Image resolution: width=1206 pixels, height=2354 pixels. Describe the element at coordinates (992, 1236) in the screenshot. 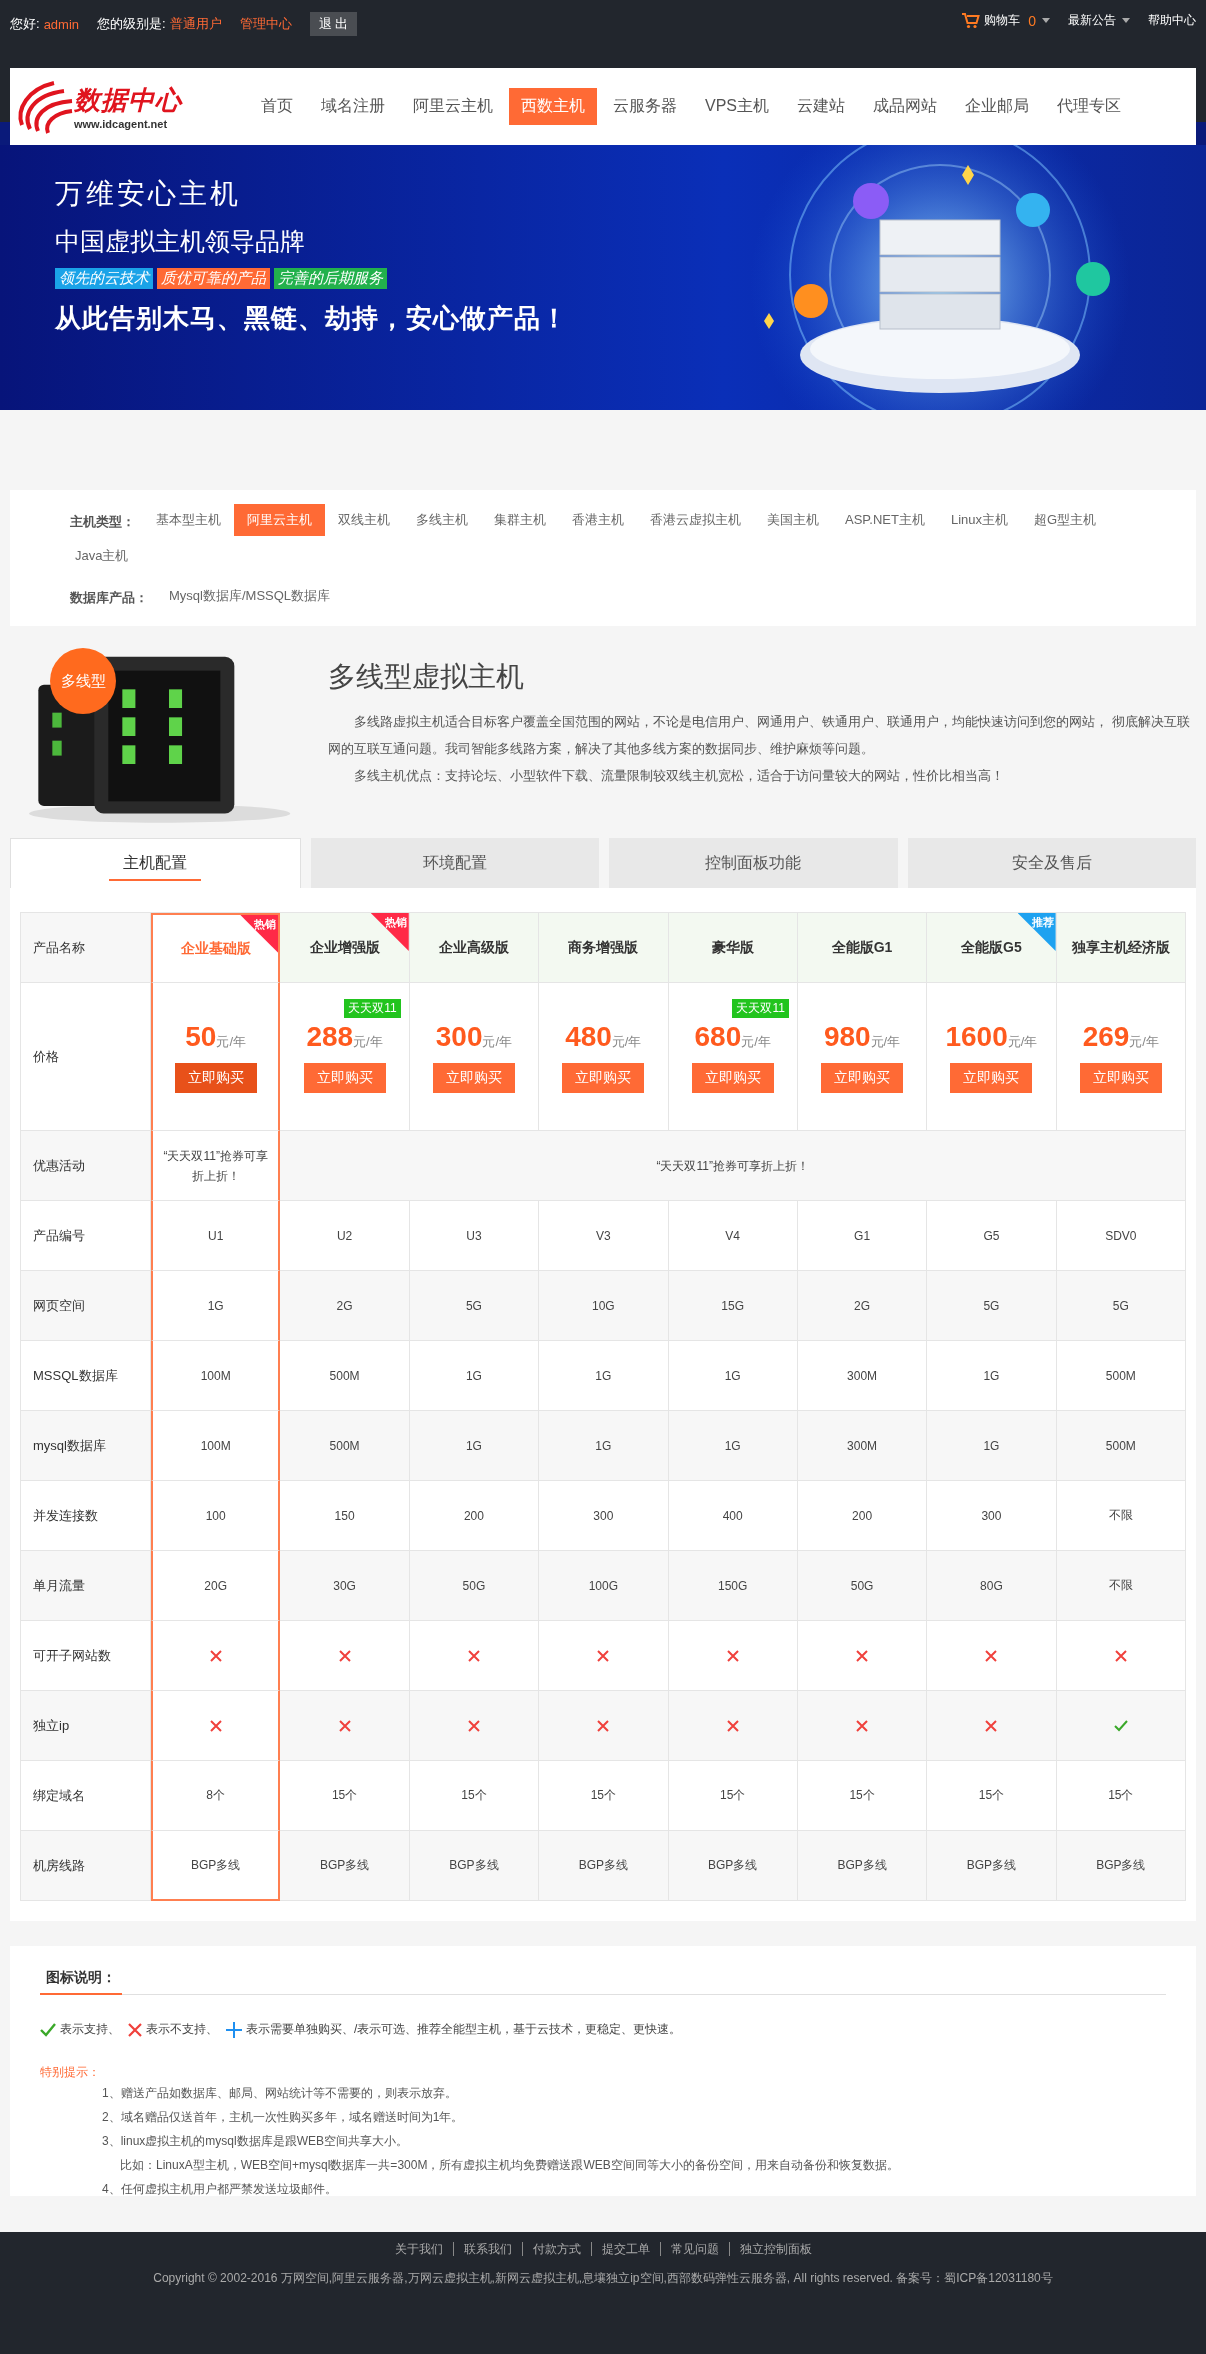

I see `table-cell: G5` at that location.